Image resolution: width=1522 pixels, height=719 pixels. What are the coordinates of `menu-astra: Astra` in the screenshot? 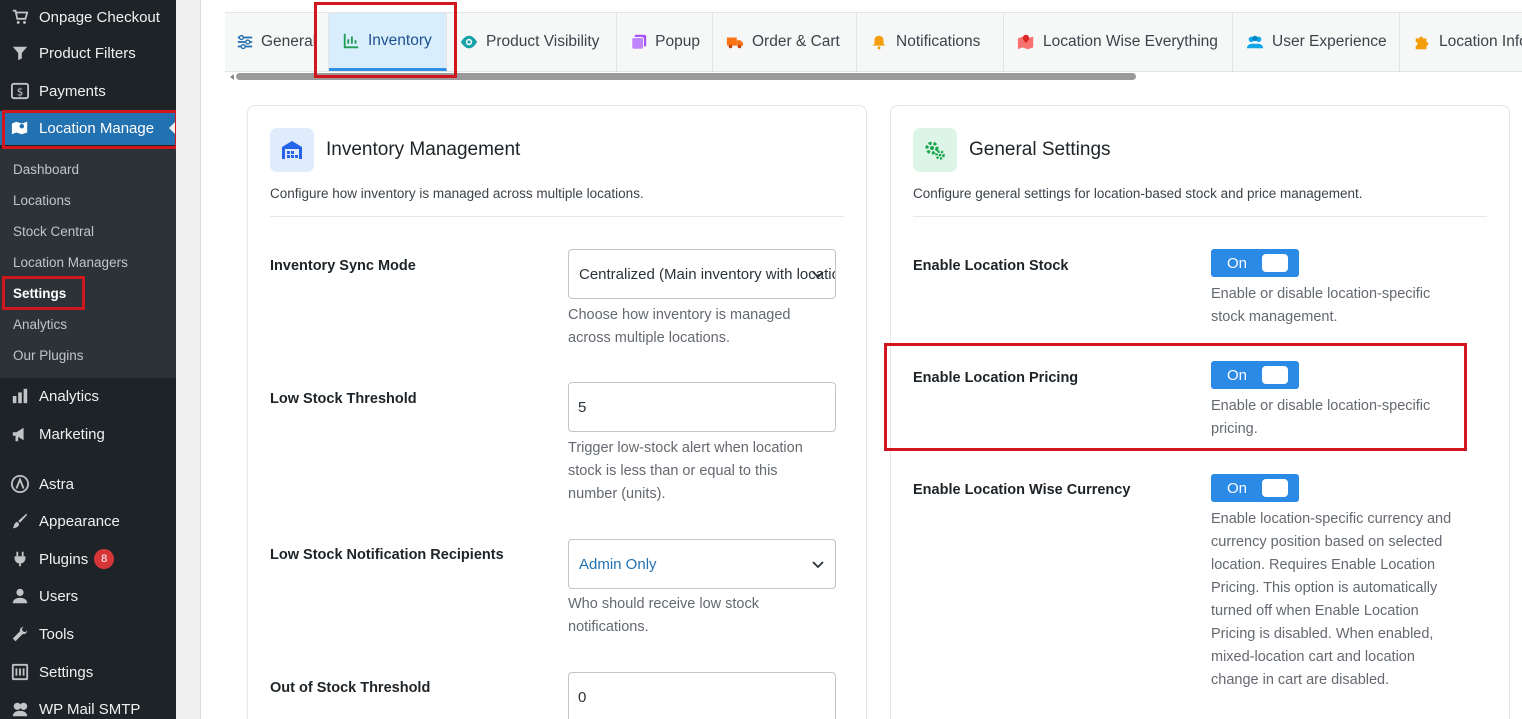 It's located at (88, 484).